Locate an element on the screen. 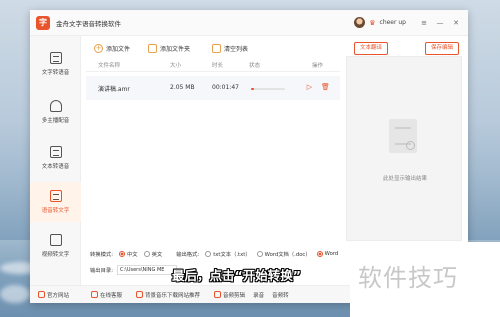  add-folder-button: 添加文件夹 is located at coordinates (169, 48).